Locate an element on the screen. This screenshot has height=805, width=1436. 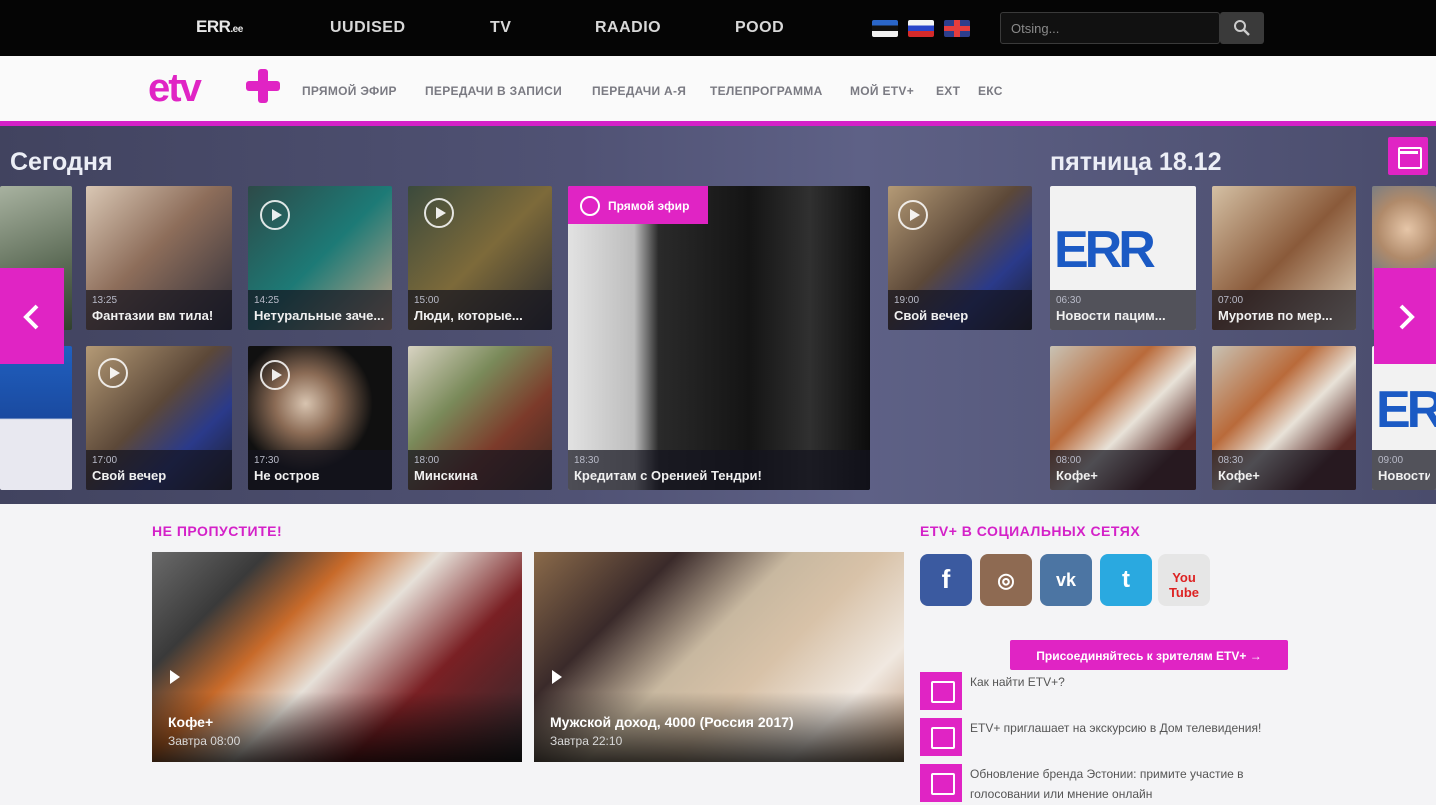
youtube-icon: You Tube is located at coordinates (1184, 580).